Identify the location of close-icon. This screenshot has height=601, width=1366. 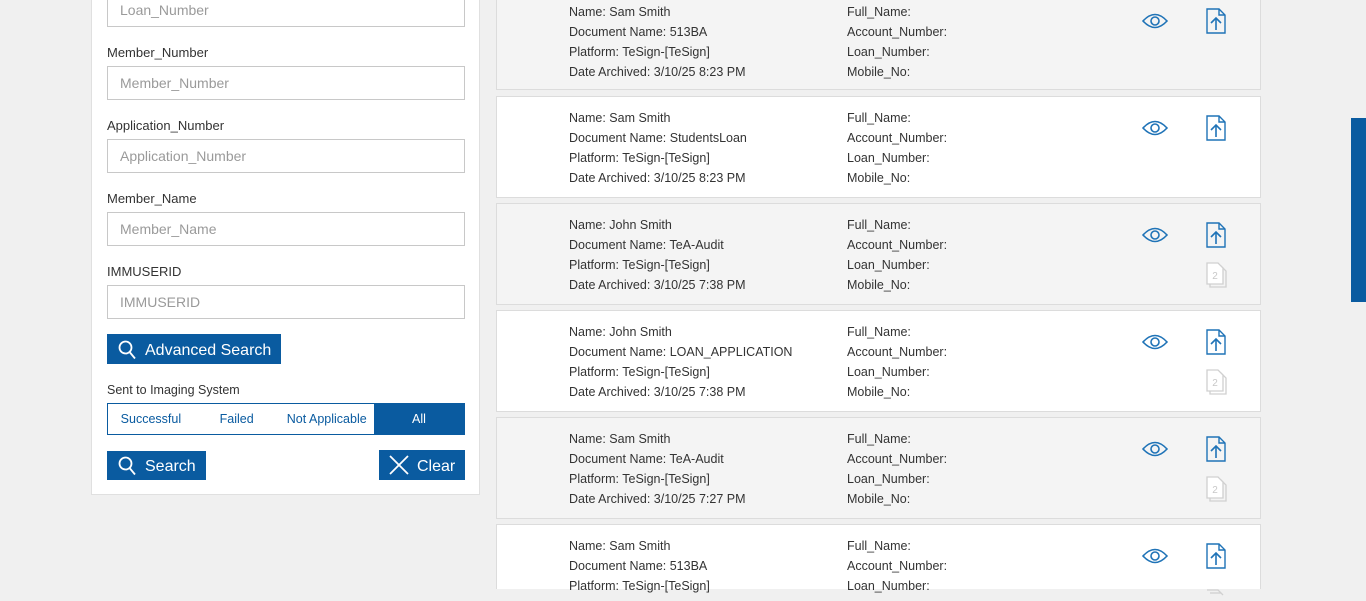
(399, 465).